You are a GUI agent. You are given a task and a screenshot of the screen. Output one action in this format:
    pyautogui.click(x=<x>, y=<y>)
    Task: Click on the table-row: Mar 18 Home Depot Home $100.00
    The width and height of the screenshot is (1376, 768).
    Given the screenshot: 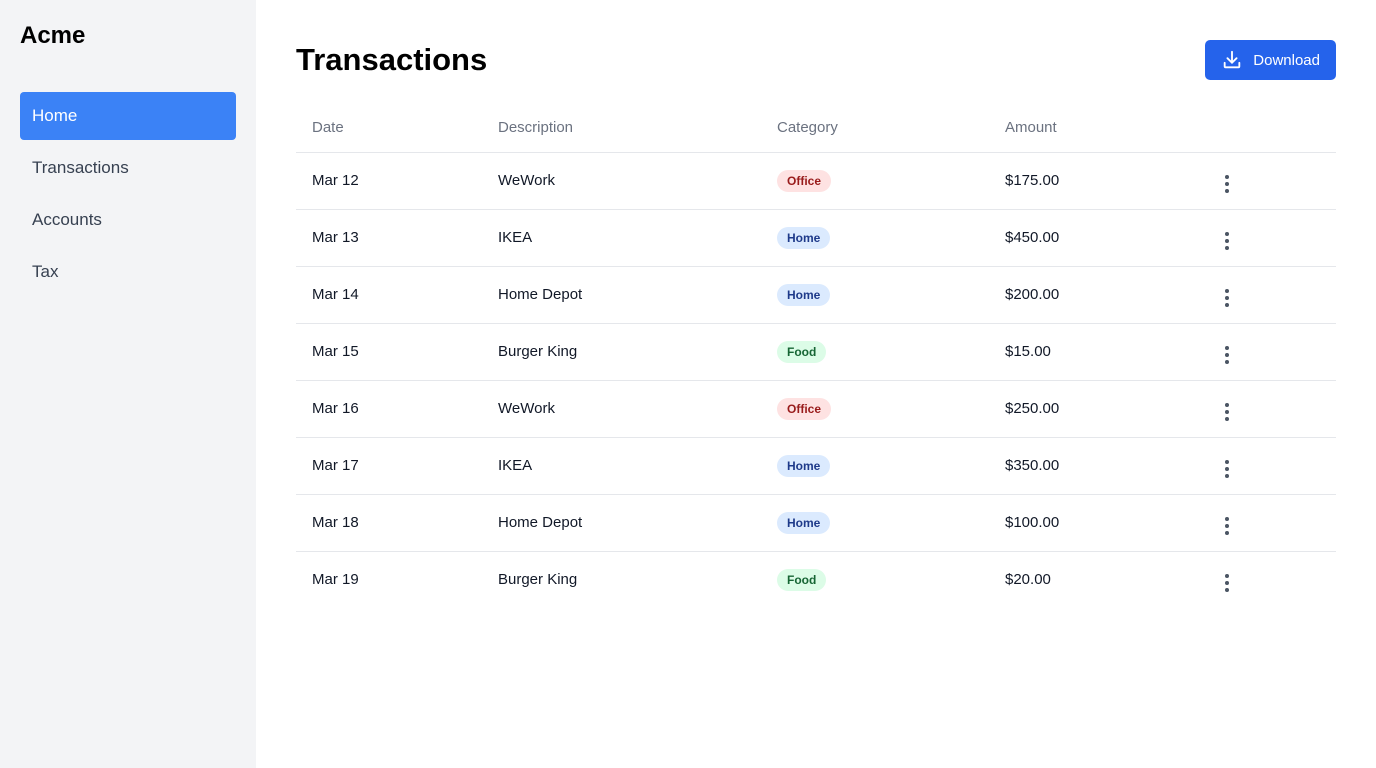 What is the action you would take?
    pyautogui.click(x=816, y=523)
    